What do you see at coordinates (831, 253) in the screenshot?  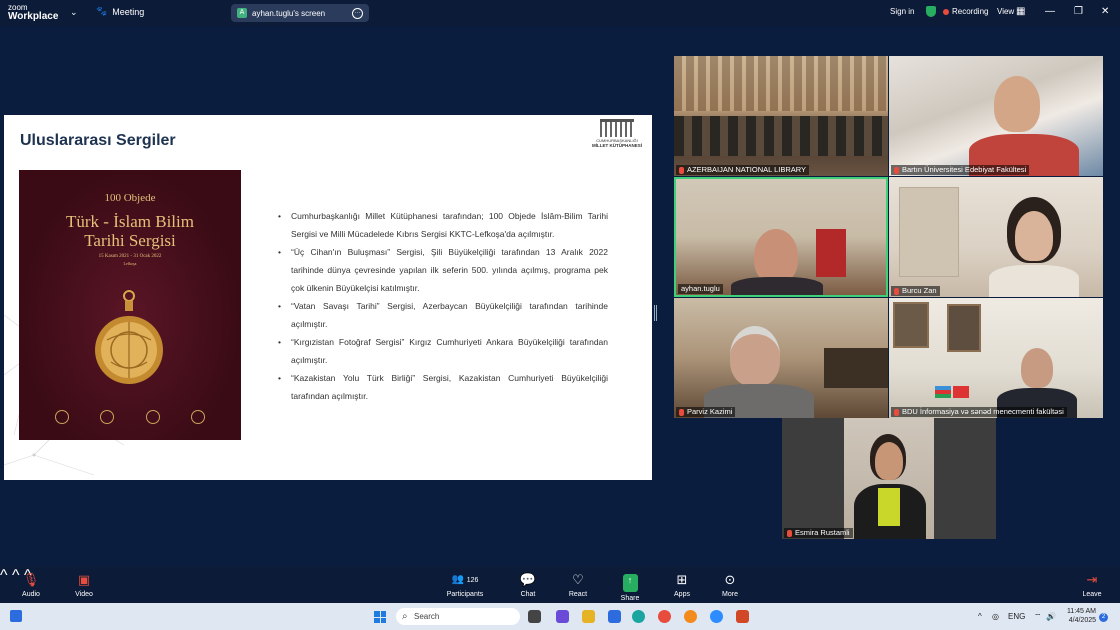 I see `flag-background` at bounding box center [831, 253].